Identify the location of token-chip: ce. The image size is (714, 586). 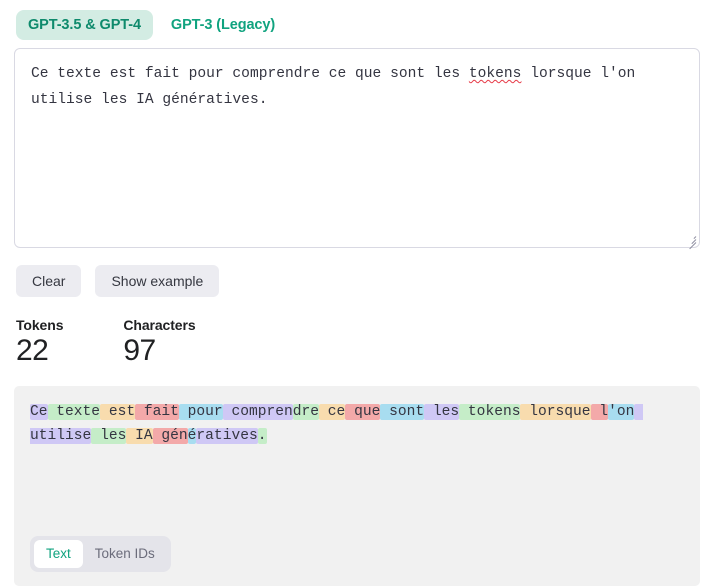
(332, 412).